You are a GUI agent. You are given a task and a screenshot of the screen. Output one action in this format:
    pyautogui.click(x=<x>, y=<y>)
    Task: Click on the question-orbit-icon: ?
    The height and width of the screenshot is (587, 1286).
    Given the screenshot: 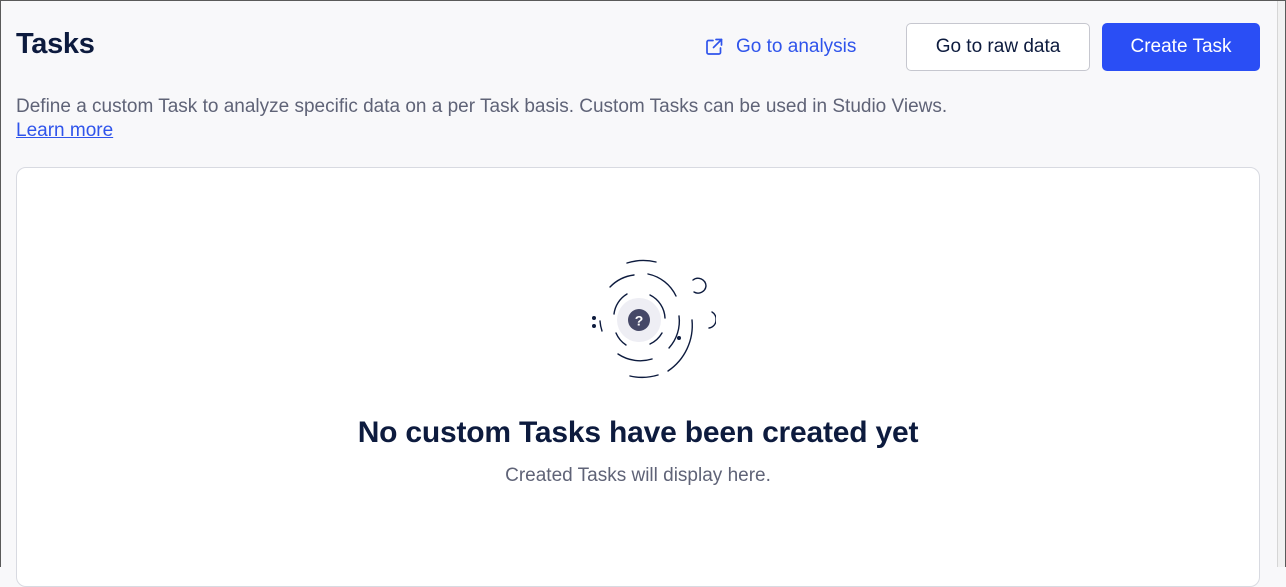 What is the action you would take?
    pyautogui.click(x=644, y=322)
    